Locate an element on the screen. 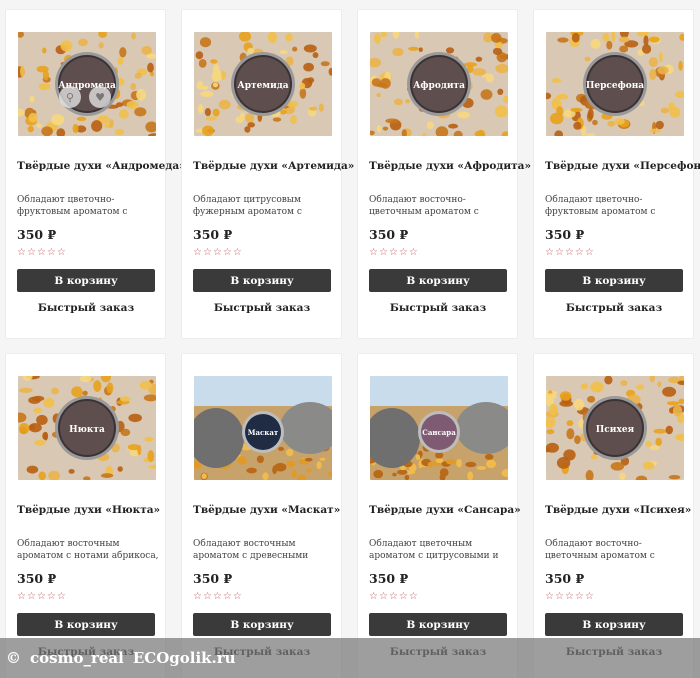 The height and width of the screenshot is (678, 700). svg-text: Персефона is located at coordinates (615, 86).